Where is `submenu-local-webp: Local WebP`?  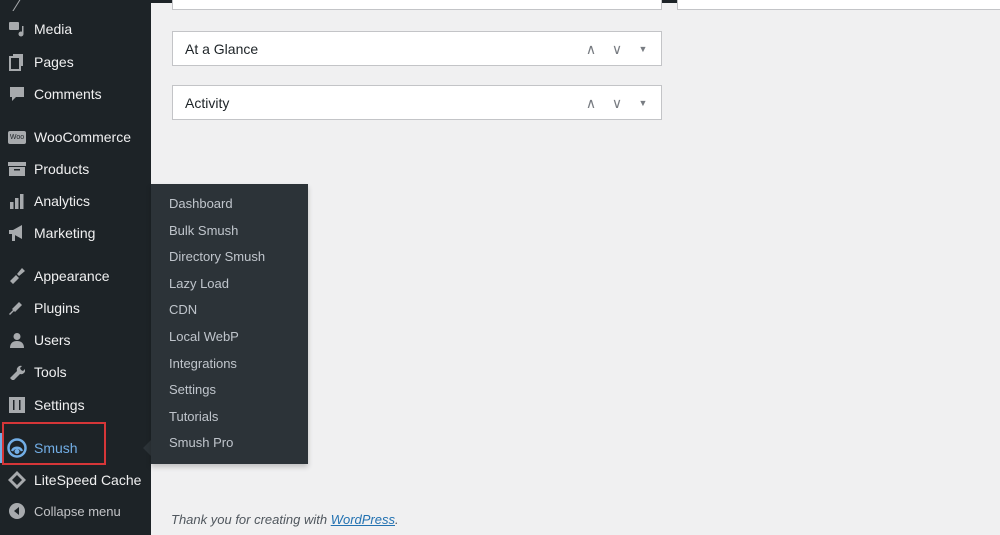
submenu-local-webp: Local WebP is located at coordinates (229, 337).